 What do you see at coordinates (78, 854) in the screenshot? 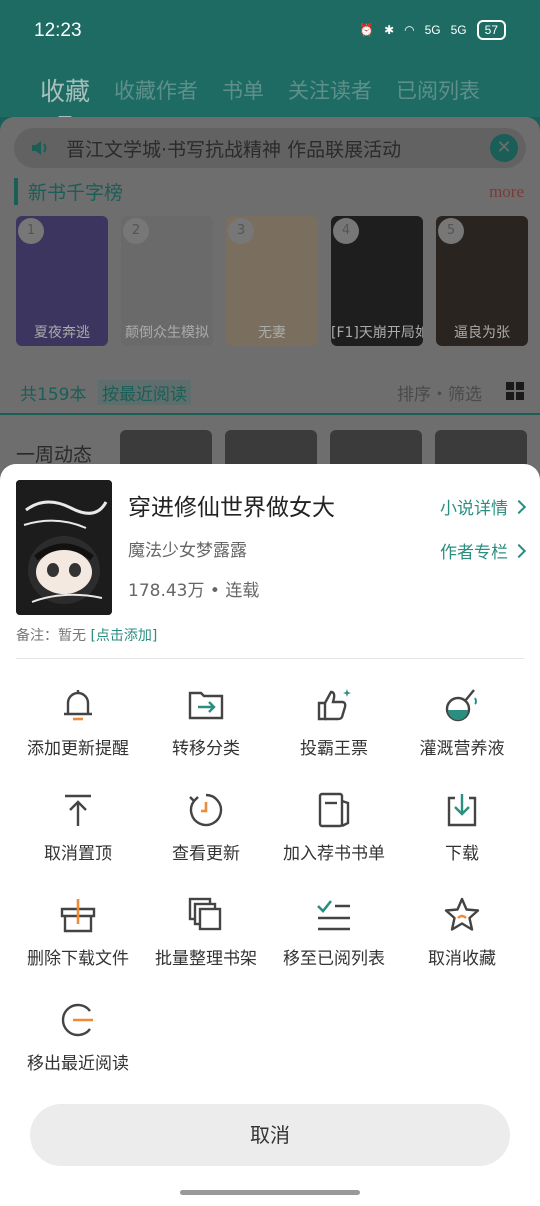
I see `action-label: 取消置顶` at bounding box center [78, 854].